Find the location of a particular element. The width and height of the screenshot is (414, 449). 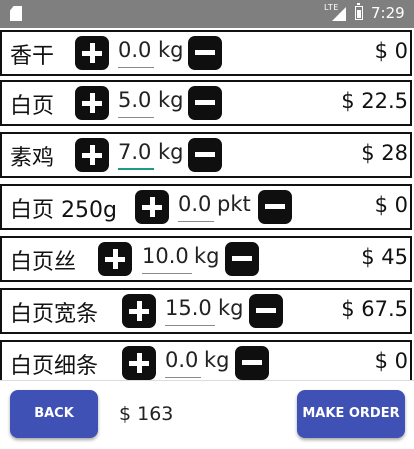

product-row: 白页 5.0 kg $ 22.5 is located at coordinates (206, 103).